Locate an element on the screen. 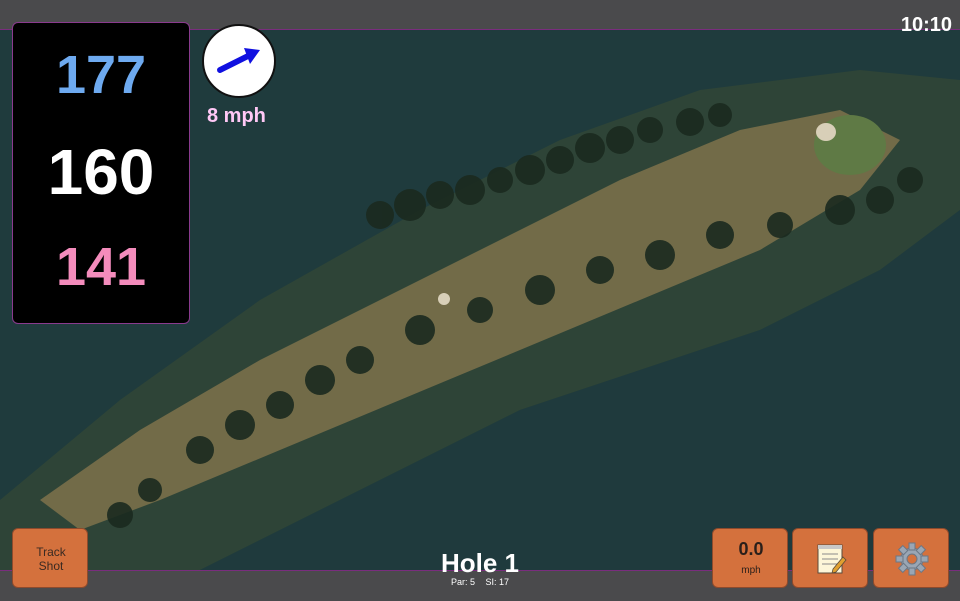  speed-button: 0.0 mph is located at coordinates (750, 558).